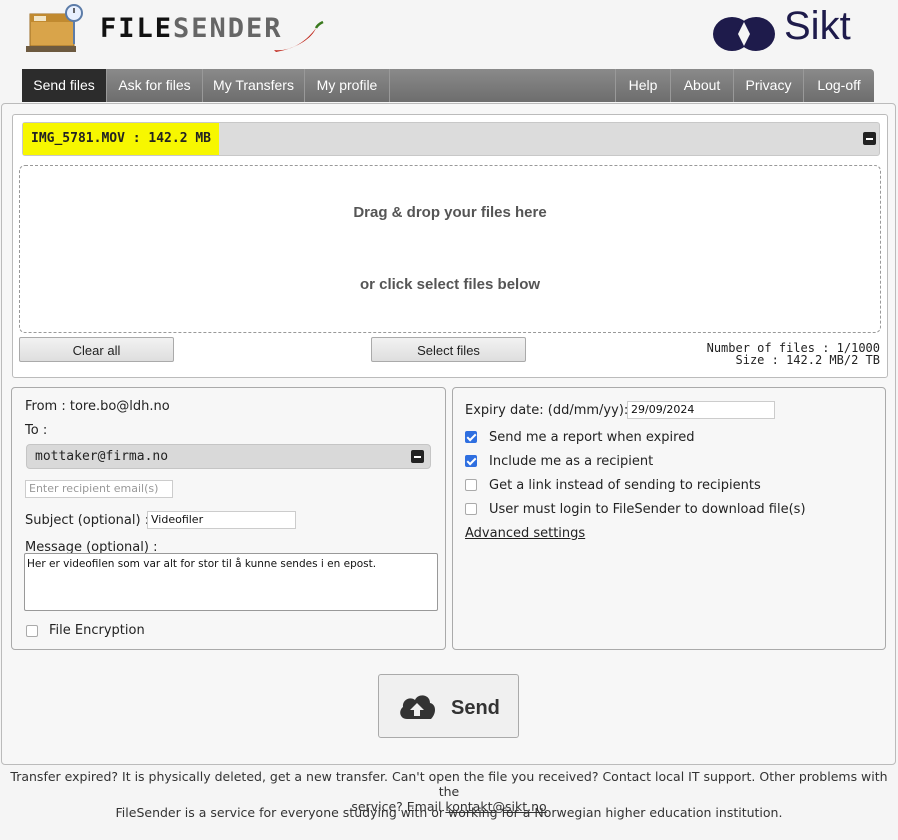 This screenshot has width=898, height=840. What do you see at coordinates (817, 26) in the screenshot?
I see `sikt-wordmark: Sikt` at bounding box center [817, 26].